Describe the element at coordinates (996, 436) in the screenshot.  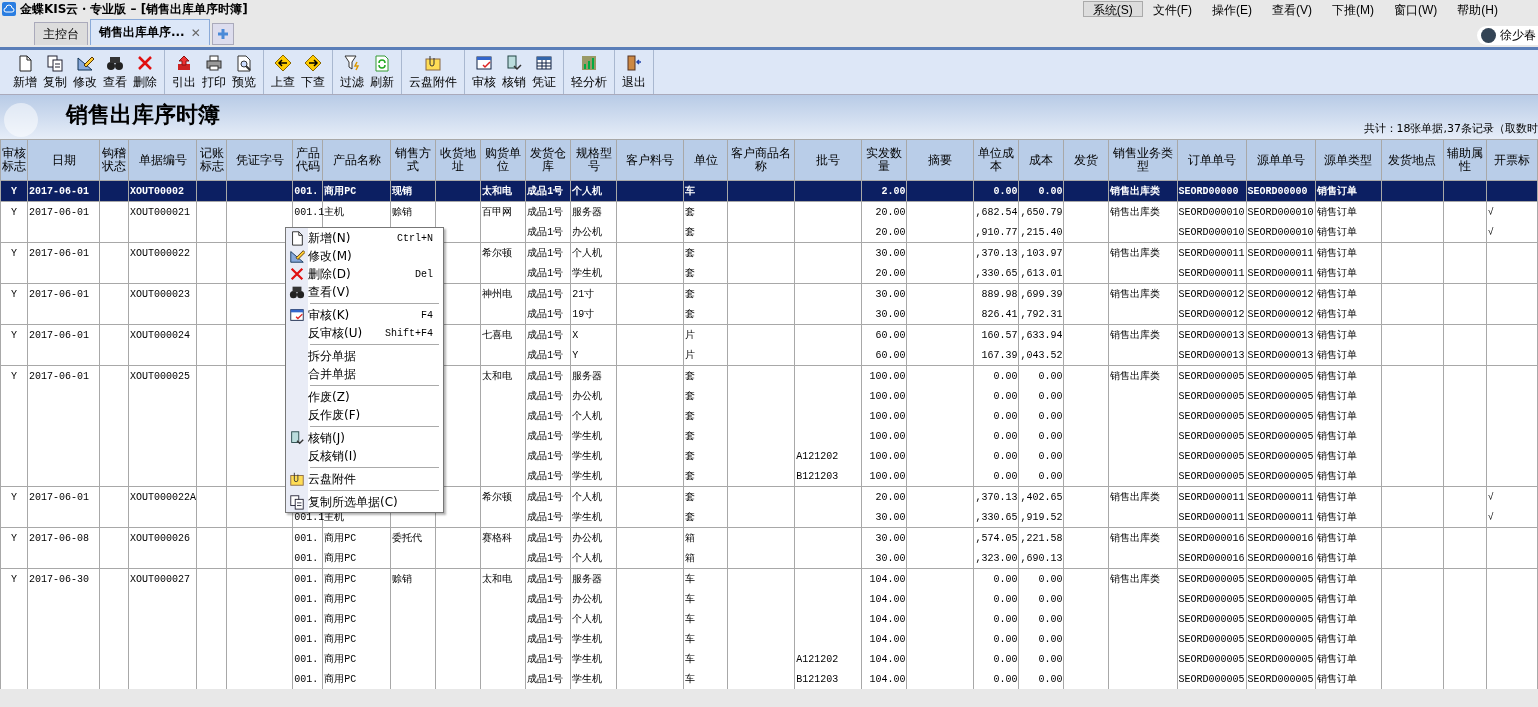
I see `table-cell: 0.00` at that location.